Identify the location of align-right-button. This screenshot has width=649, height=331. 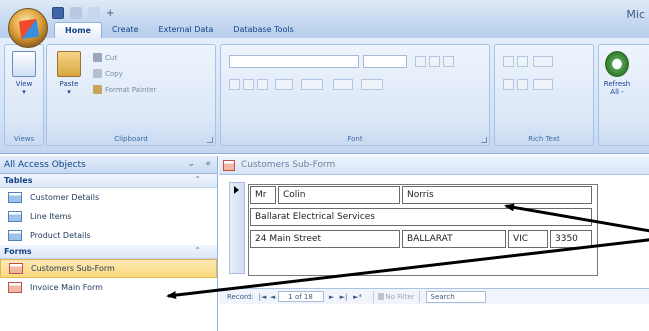
(448, 61).